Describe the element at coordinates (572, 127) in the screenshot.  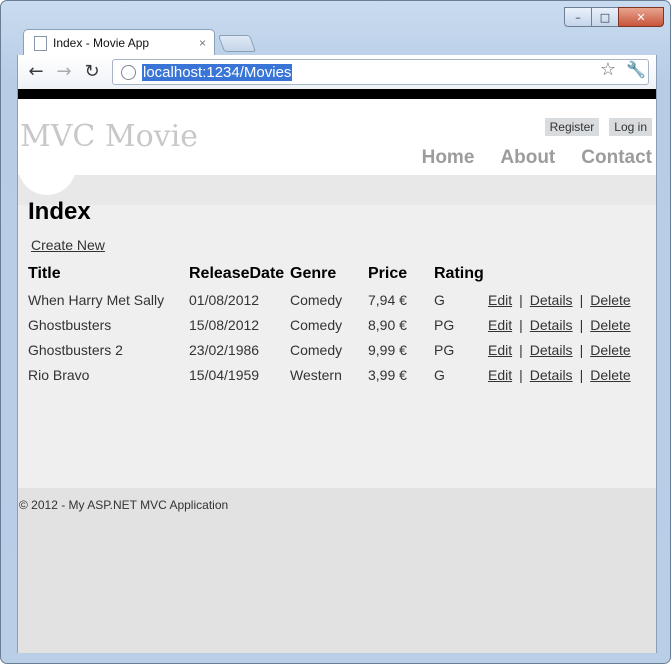
I see `register-link: Register` at that location.